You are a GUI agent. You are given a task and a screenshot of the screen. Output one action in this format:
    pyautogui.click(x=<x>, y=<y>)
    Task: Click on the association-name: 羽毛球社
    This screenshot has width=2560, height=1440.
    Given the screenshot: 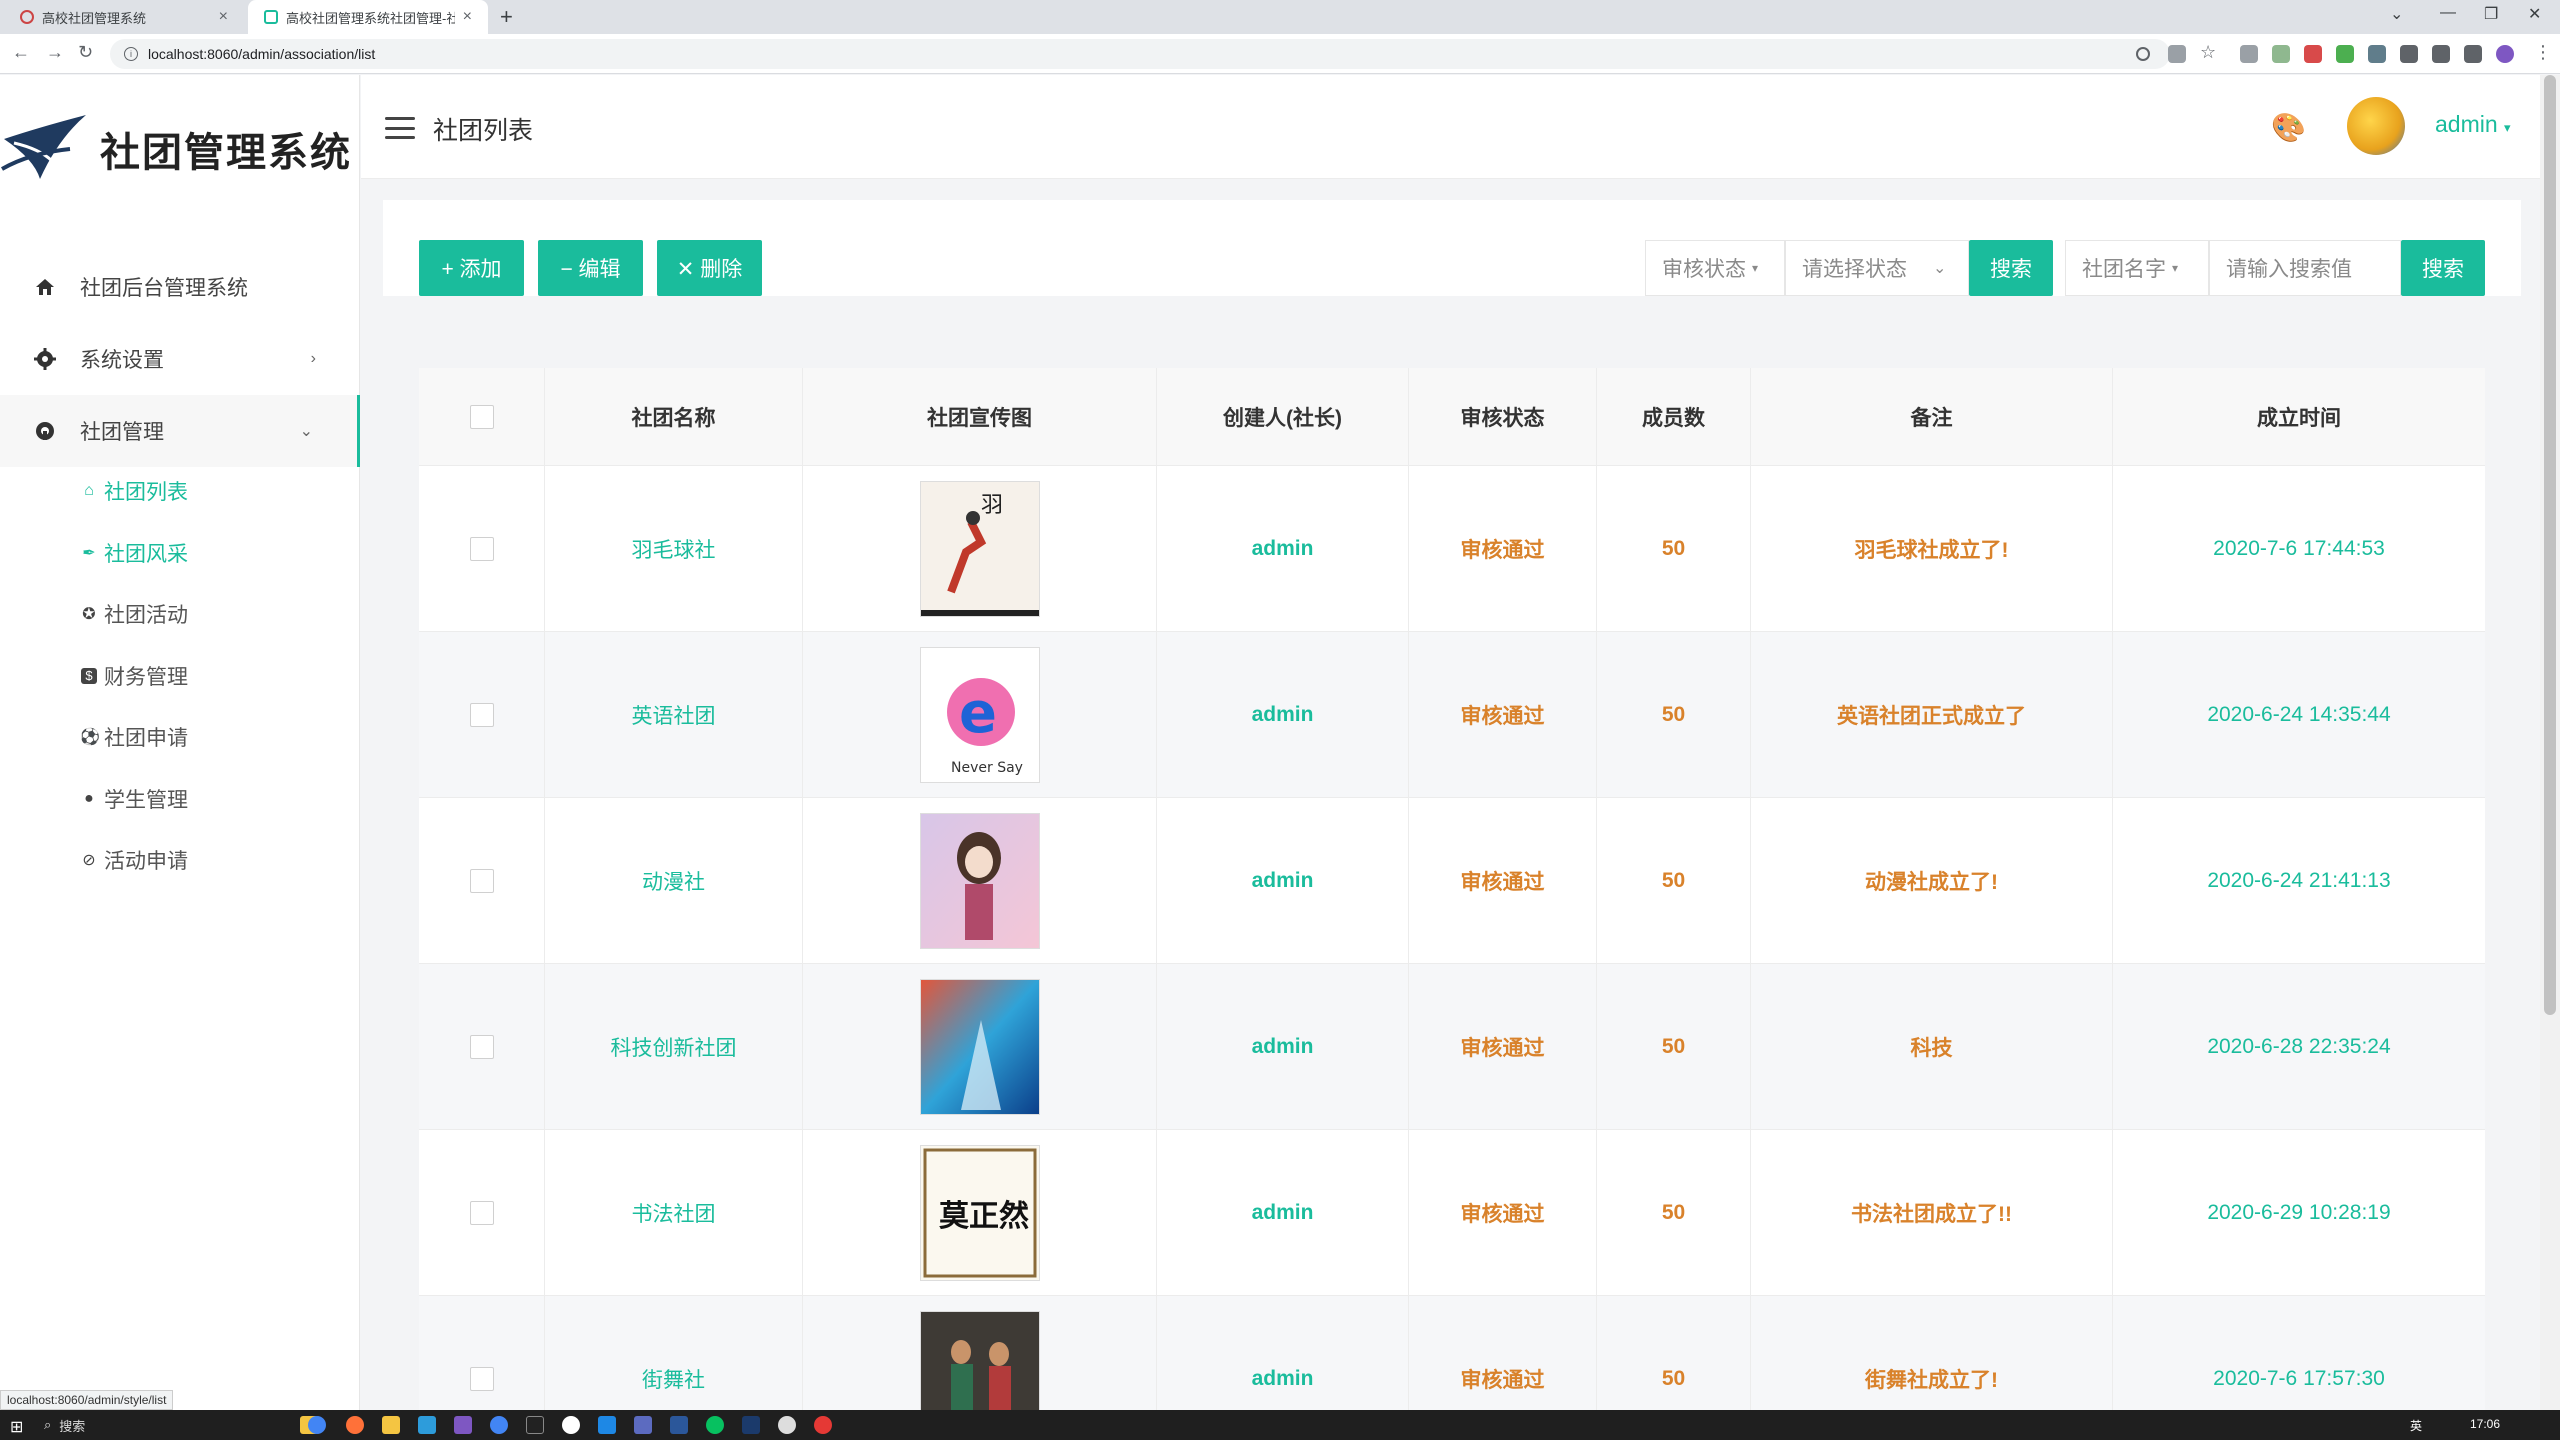 What is the action you would take?
    pyautogui.click(x=674, y=549)
    